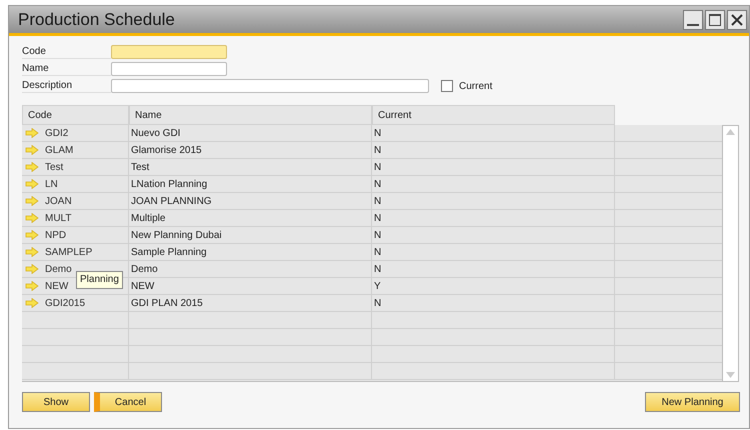  What do you see at coordinates (56, 287) in the screenshot?
I see `code-text: NEW` at bounding box center [56, 287].